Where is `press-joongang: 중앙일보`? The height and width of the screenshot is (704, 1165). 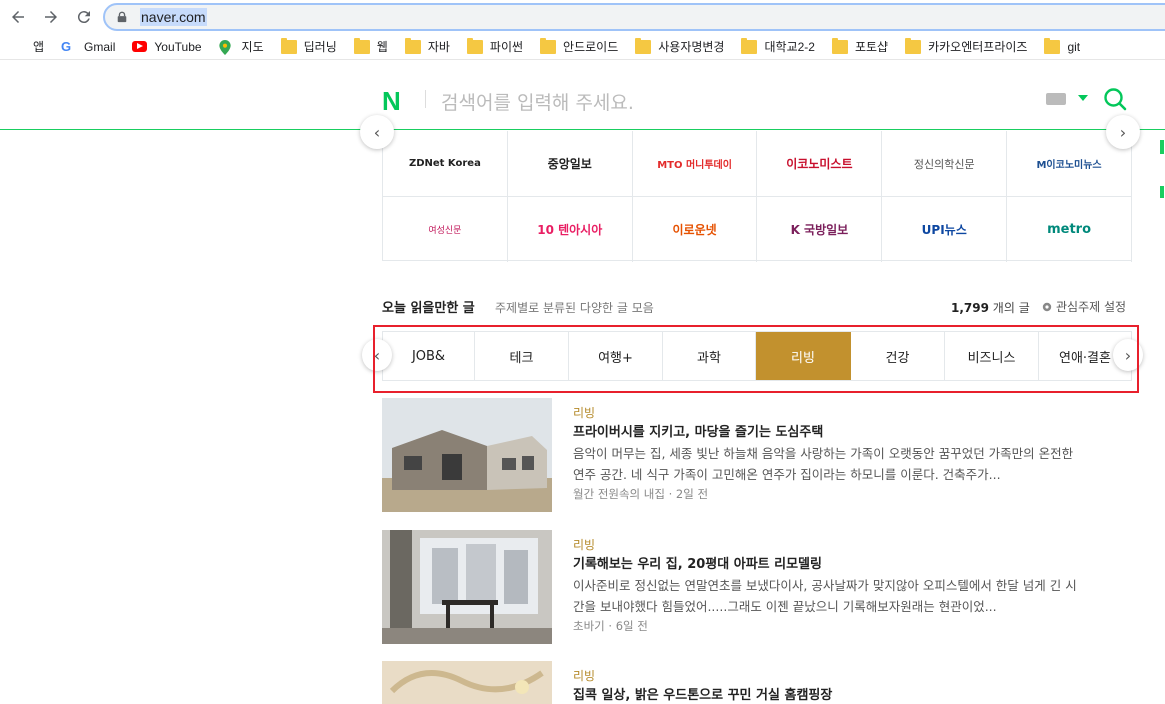 press-joongang: 중앙일보 is located at coordinates (570, 163).